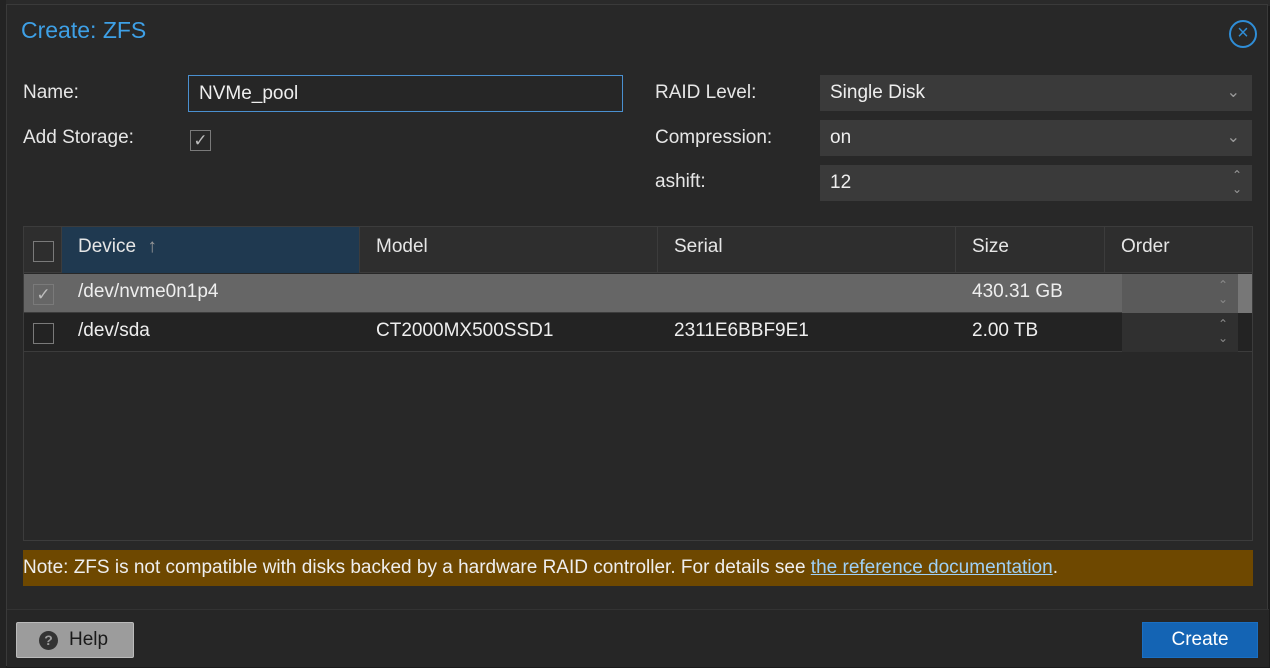 The height and width of the screenshot is (668, 1270). Describe the element at coordinates (48, 640) in the screenshot. I see `help-icon: ?` at that location.